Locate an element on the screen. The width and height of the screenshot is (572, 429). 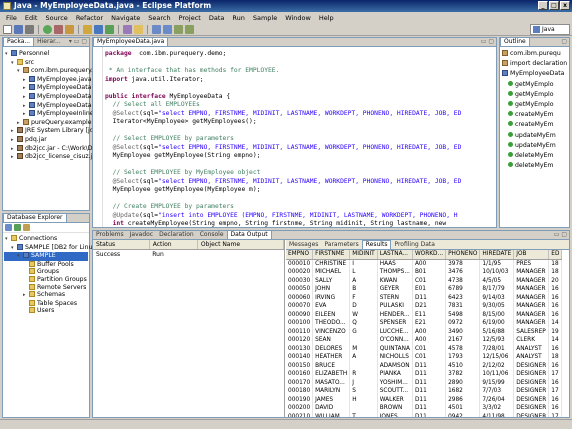
column-header-object-name: Object Name is located at coordinates (240, 245).